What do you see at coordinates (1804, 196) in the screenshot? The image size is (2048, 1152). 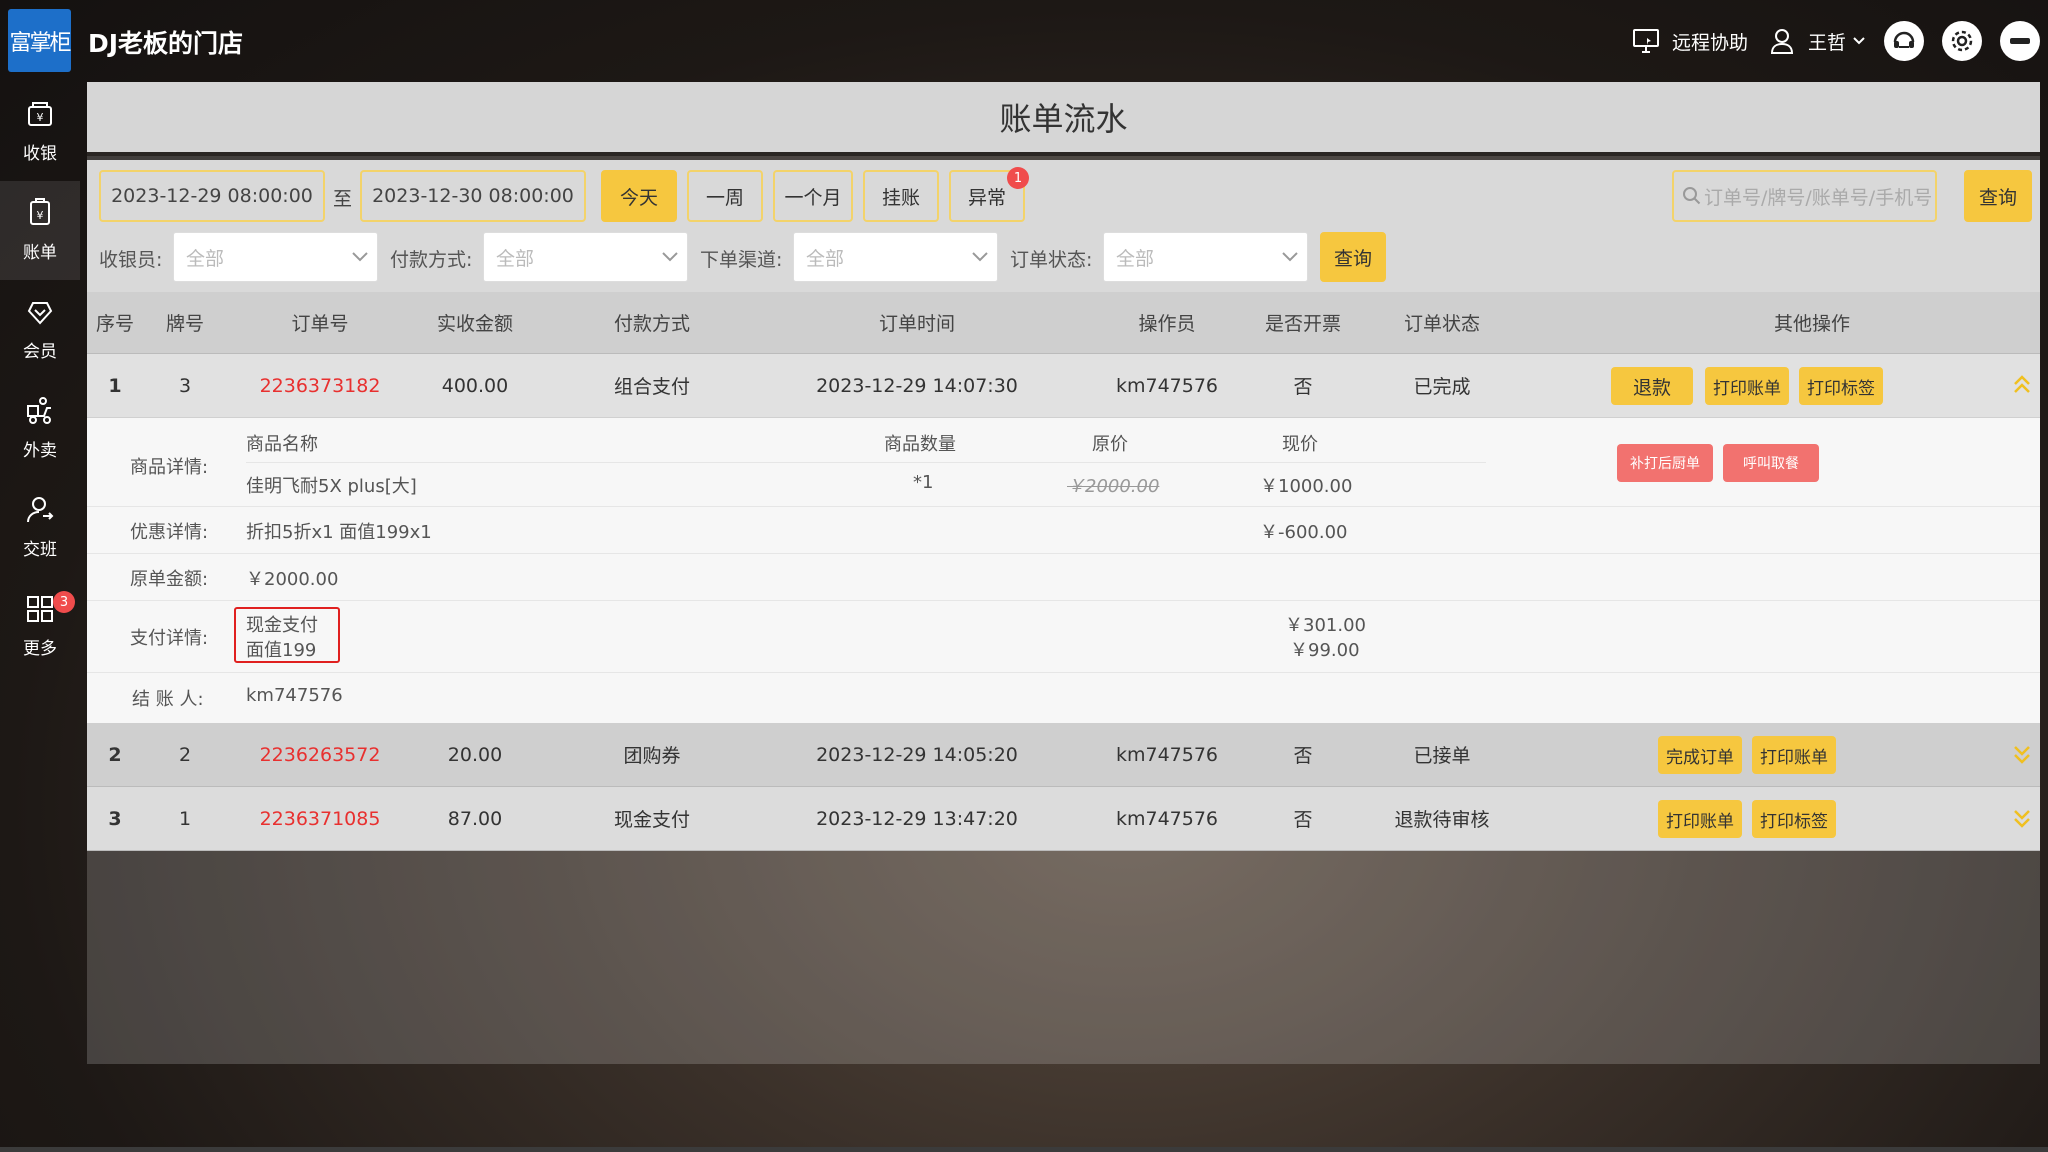 I see `search-input: 订单号/牌号/账单号/手机号` at bounding box center [1804, 196].